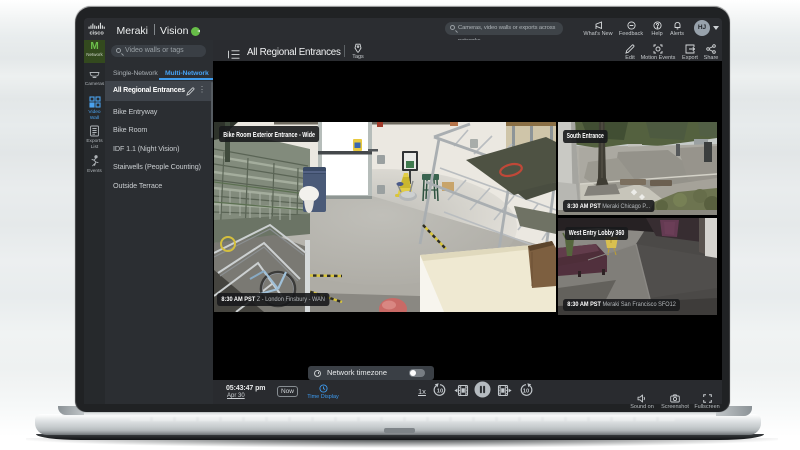  What do you see at coordinates (96, 32) in the screenshot?
I see `svg-text: cisco` at bounding box center [96, 32].